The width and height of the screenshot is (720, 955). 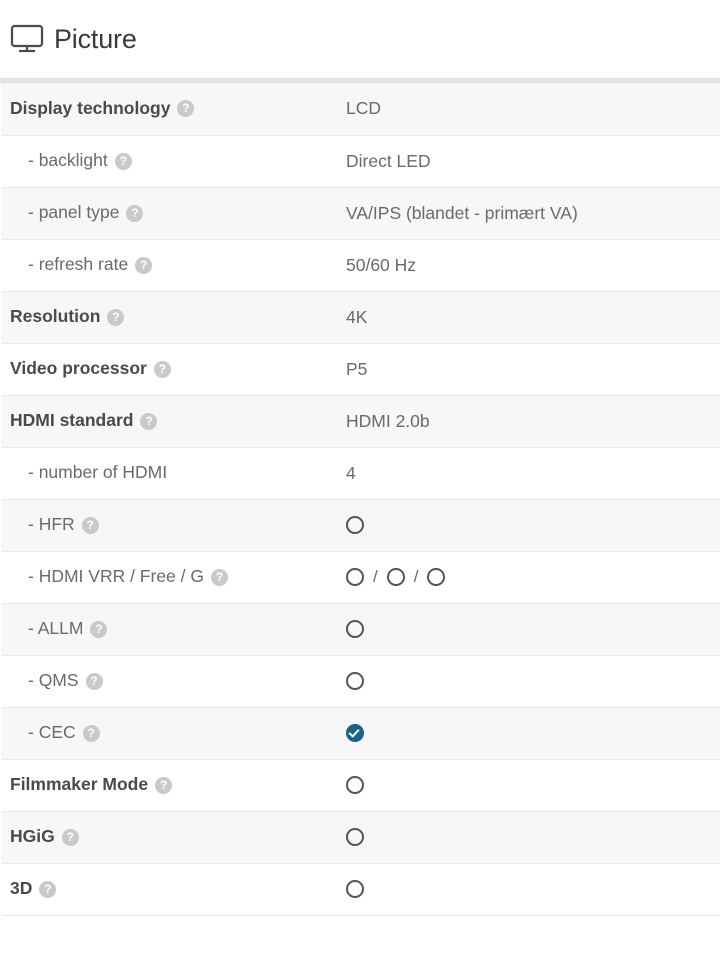 What do you see at coordinates (388, 160) in the screenshot?
I see `spec-value: Direct LED` at bounding box center [388, 160].